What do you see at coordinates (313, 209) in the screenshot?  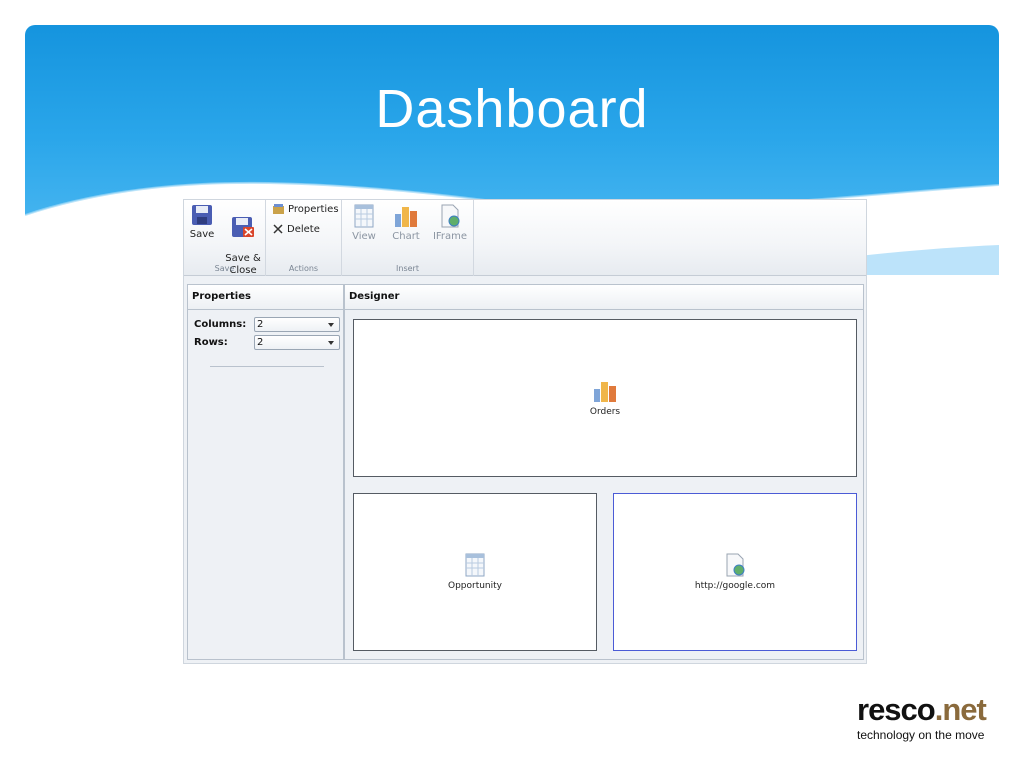 I see `properties-button-label: Properties` at bounding box center [313, 209].